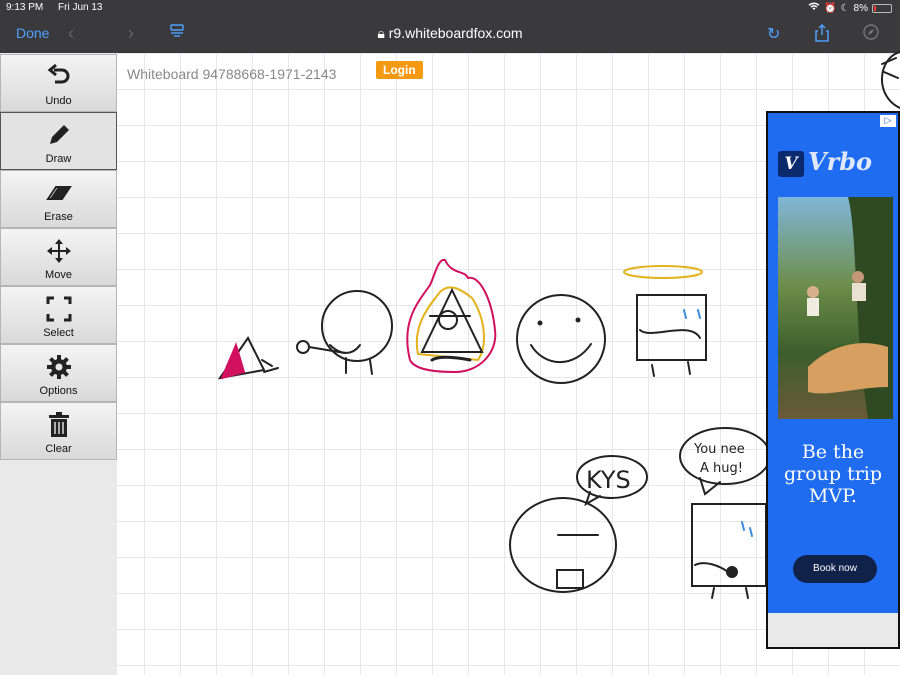  What do you see at coordinates (845, 8) in the screenshot?
I see `moon-icon: ☾` at bounding box center [845, 8].